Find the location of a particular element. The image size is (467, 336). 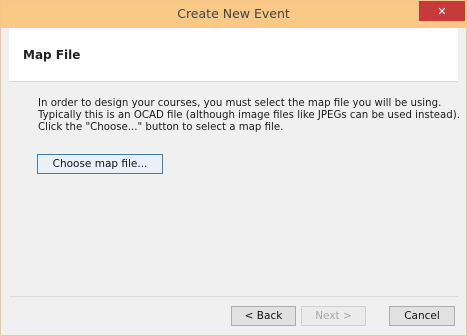

close-icon: ✕ is located at coordinates (442, 11).